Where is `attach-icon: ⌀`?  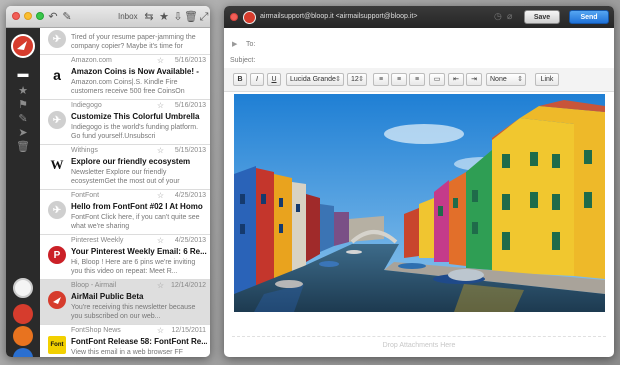 attach-icon: ⌀ is located at coordinates (509, 16).